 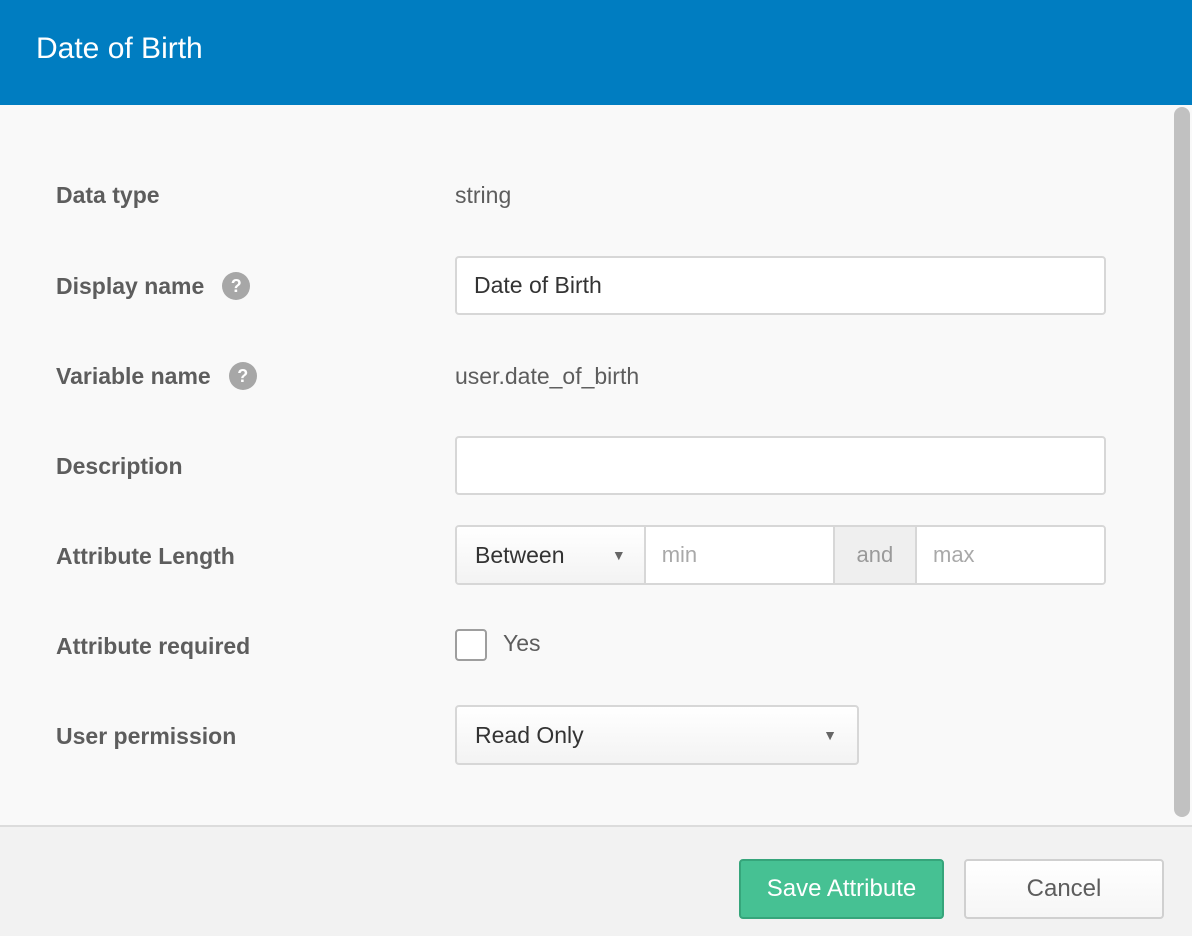 What do you see at coordinates (1182, 462) in the screenshot?
I see `scrollbar-thumb` at bounding box center [1182, 462].